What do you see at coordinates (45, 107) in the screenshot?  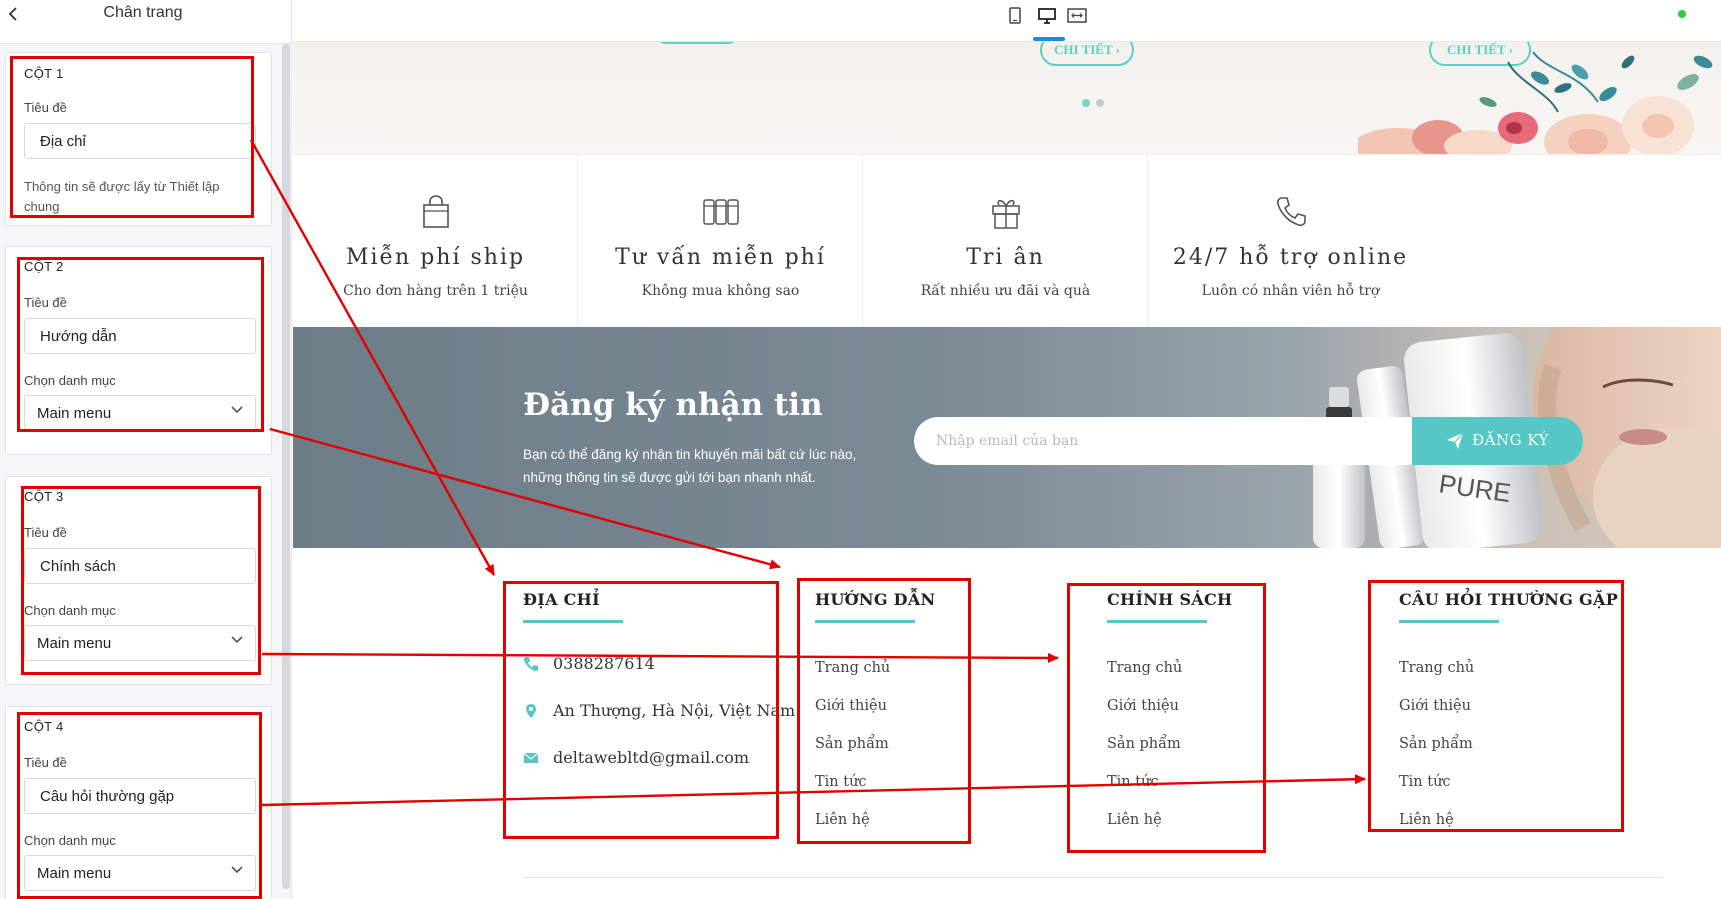 I see `column-1-title-label: Tiêu đề` at bounding box center [45, 107].